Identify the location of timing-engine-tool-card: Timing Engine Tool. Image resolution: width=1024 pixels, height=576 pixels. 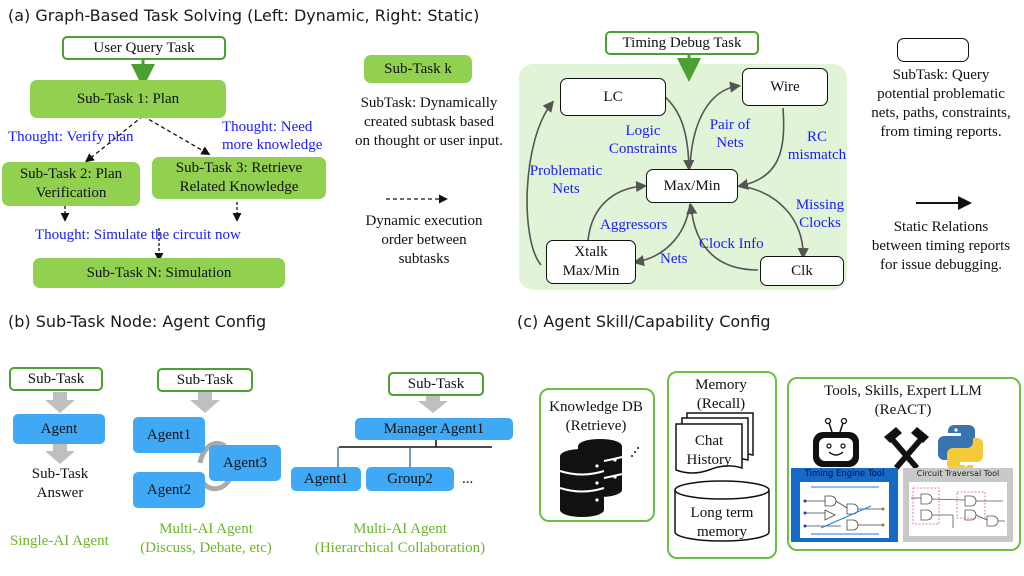
(844, 505).